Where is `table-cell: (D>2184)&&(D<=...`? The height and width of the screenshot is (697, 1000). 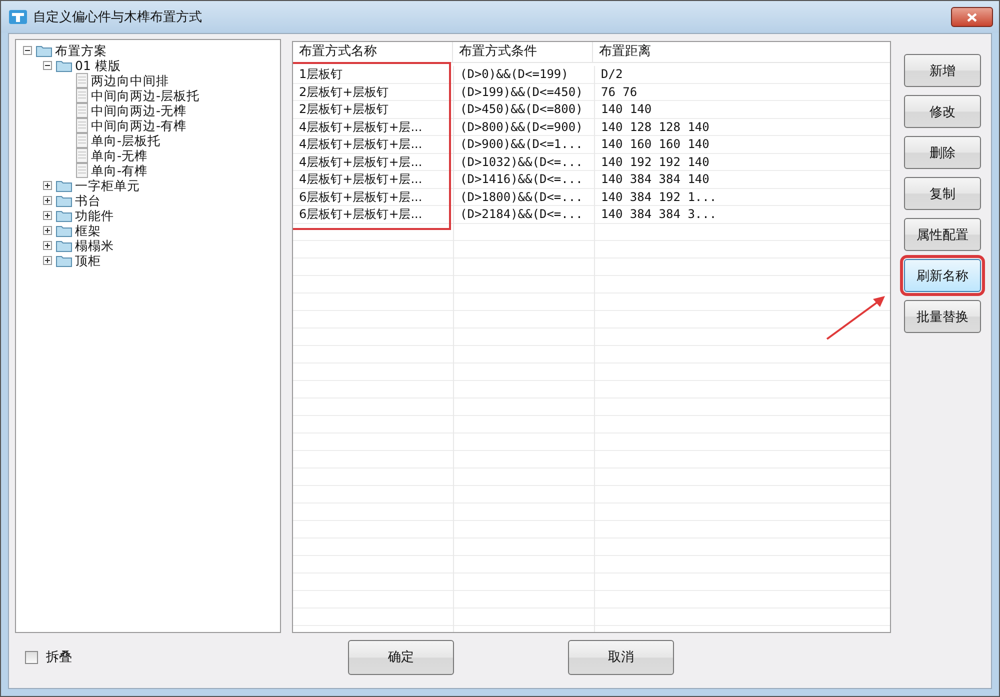
table-cell: (D>2184)&&(D<=... is located at coordinates (524, 215).